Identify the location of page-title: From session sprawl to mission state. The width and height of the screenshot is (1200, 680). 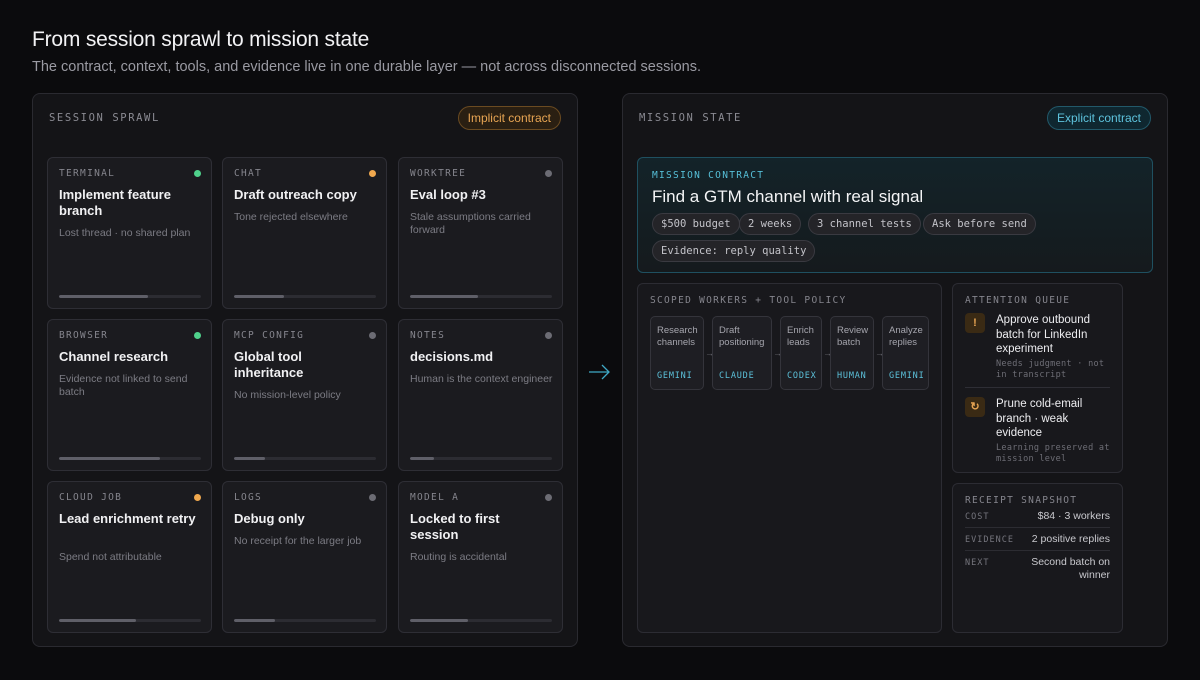
(201, 39).